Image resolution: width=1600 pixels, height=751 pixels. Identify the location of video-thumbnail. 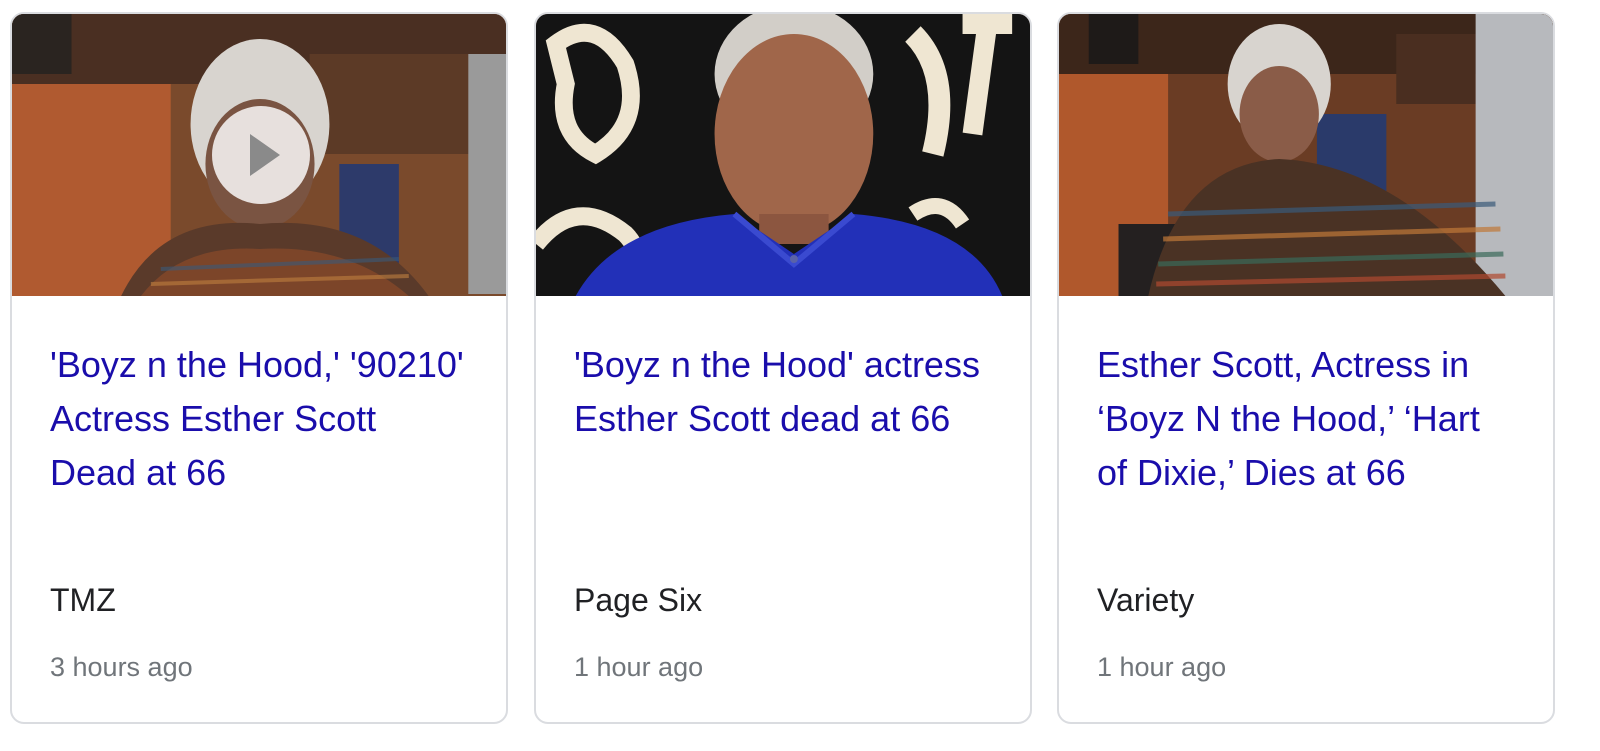
(259, 155).